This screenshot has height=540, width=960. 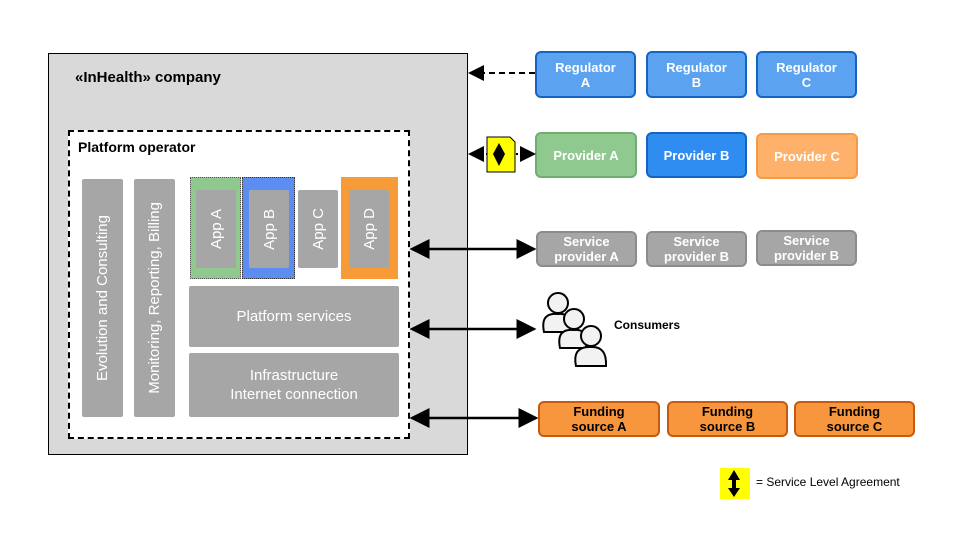 What do you see at coordinates (735, 483) in the screenshot?
I see `legend-sla-icon` at bounding box center [735, 483].